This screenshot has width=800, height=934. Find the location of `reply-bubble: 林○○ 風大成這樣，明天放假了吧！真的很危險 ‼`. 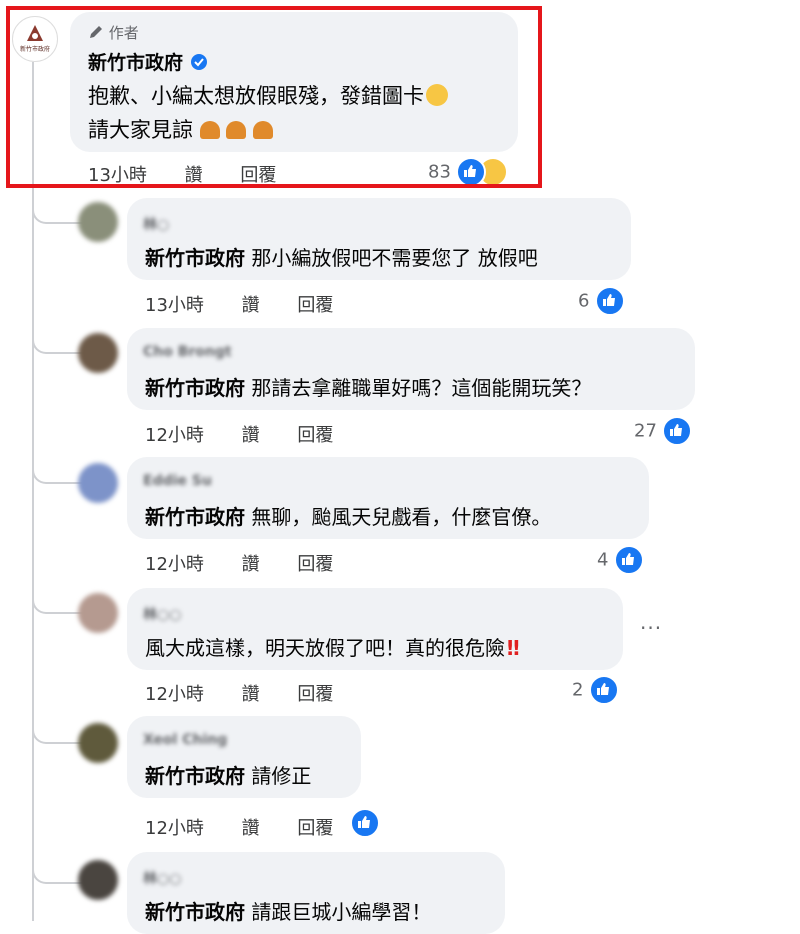

reply-bubble: 林○○ 風大成這樣，明天放假了吧！真的很危險 ‼ is located at coordinates (375, 629).